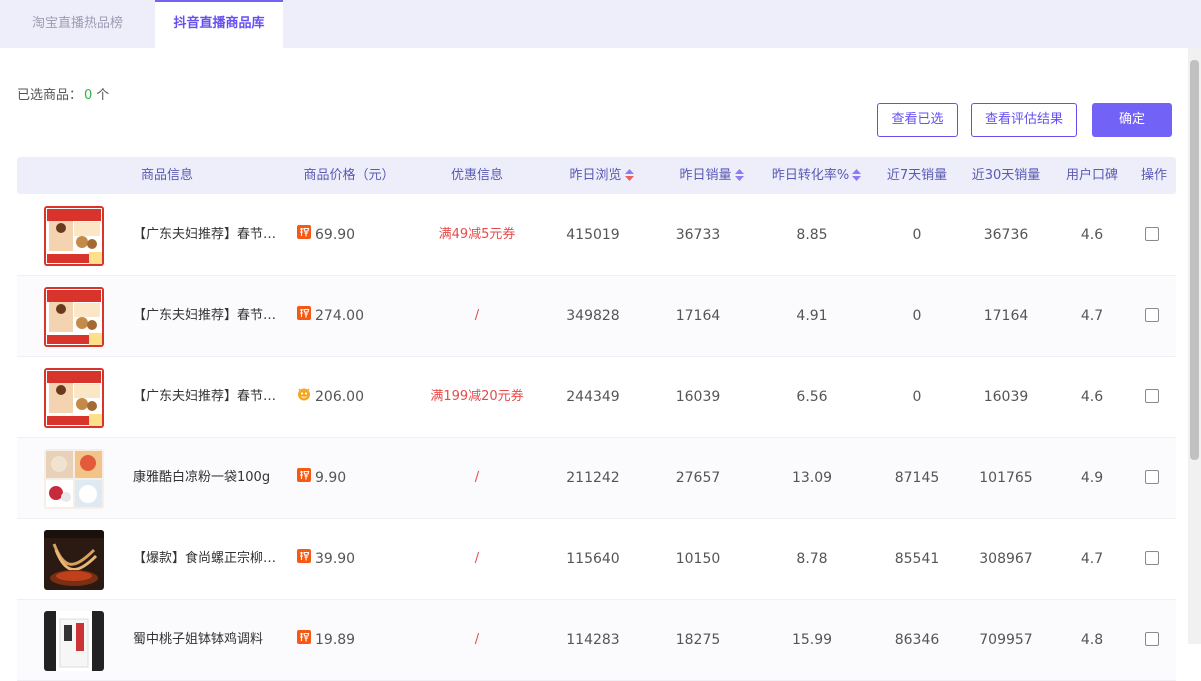 Image resolution: width=1201 pixels, height=681 pixels. I want to click on selected-count: 已选商品： 0 个, so click(63, 93).